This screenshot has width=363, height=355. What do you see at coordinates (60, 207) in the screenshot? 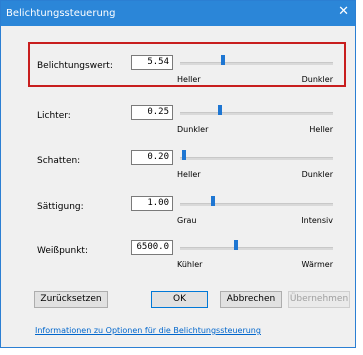
I see `saturation-label: Sättigung:` at bounding box center [60, 207].